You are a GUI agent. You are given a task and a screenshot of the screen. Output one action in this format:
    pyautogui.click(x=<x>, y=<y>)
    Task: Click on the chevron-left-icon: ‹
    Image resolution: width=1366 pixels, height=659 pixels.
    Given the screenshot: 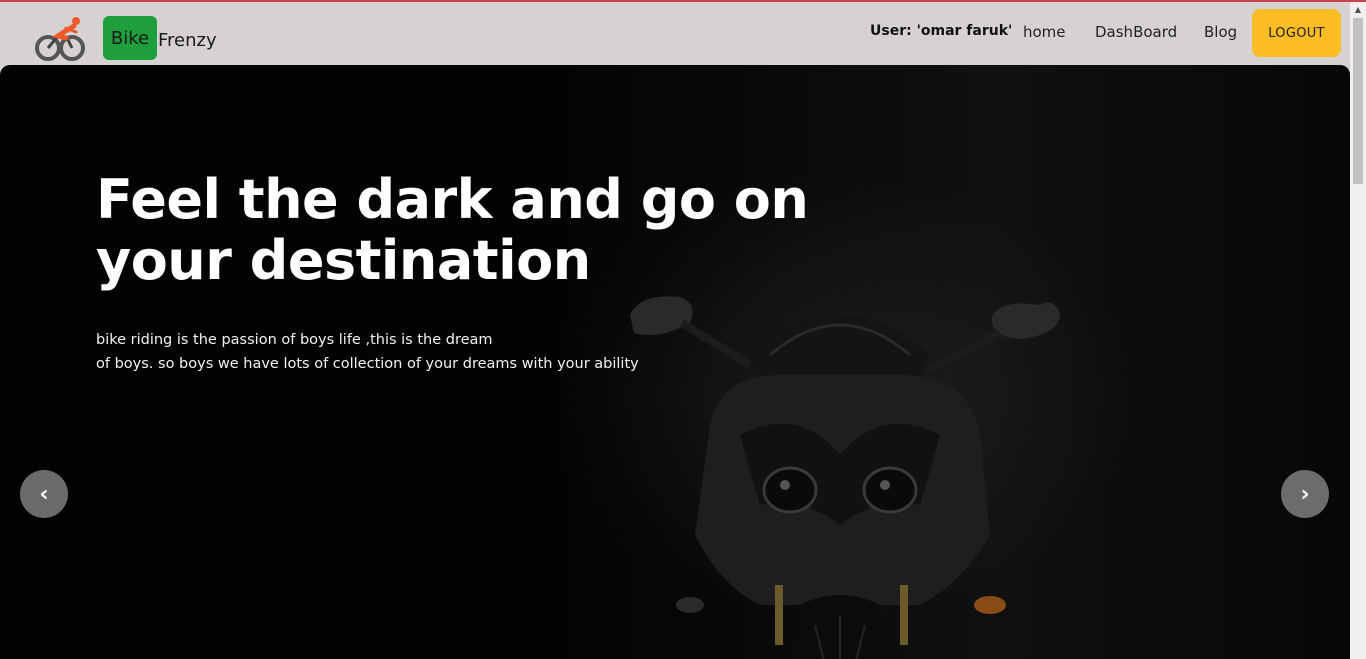 What is the action you would take?
    pyautogui.click(x=44, y=494)
    